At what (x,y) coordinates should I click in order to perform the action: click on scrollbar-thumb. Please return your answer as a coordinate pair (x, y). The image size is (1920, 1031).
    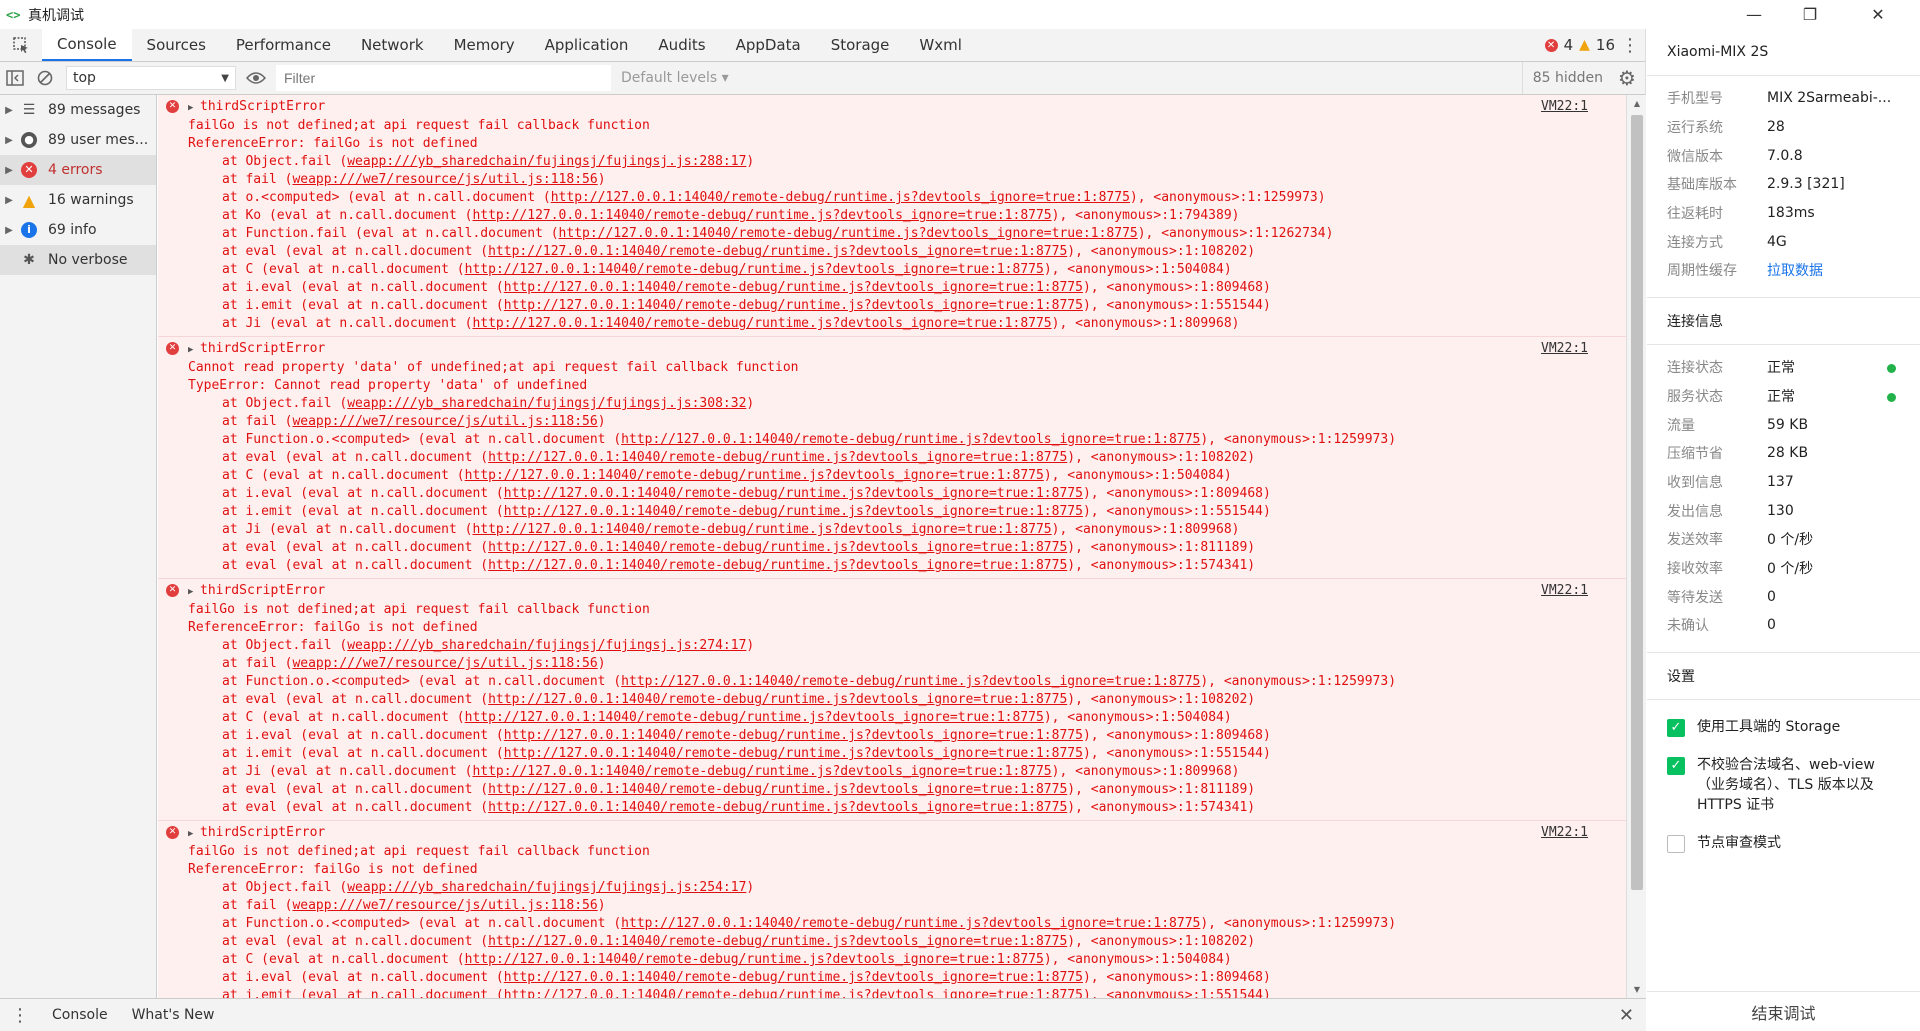
    Looking at the image, I should click on (1637, 502).